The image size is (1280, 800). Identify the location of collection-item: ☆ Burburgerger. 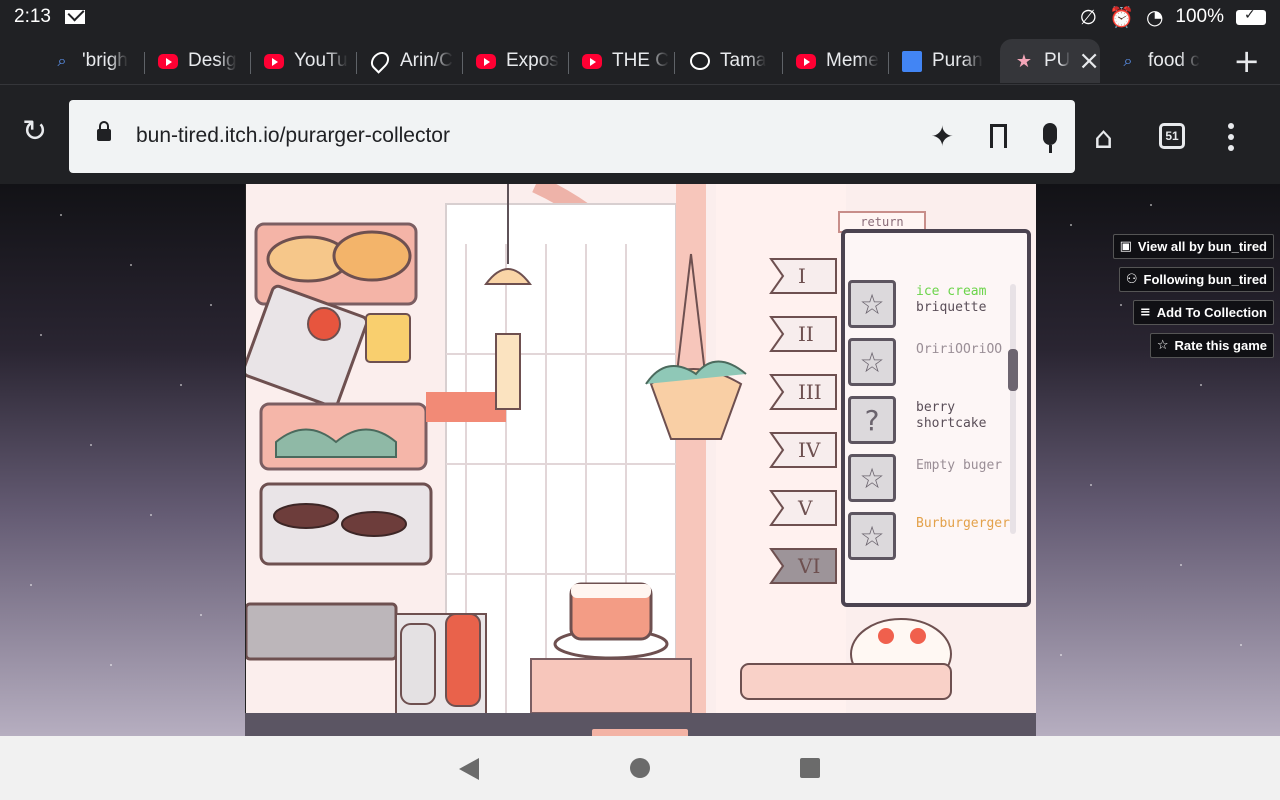
(936, 534).